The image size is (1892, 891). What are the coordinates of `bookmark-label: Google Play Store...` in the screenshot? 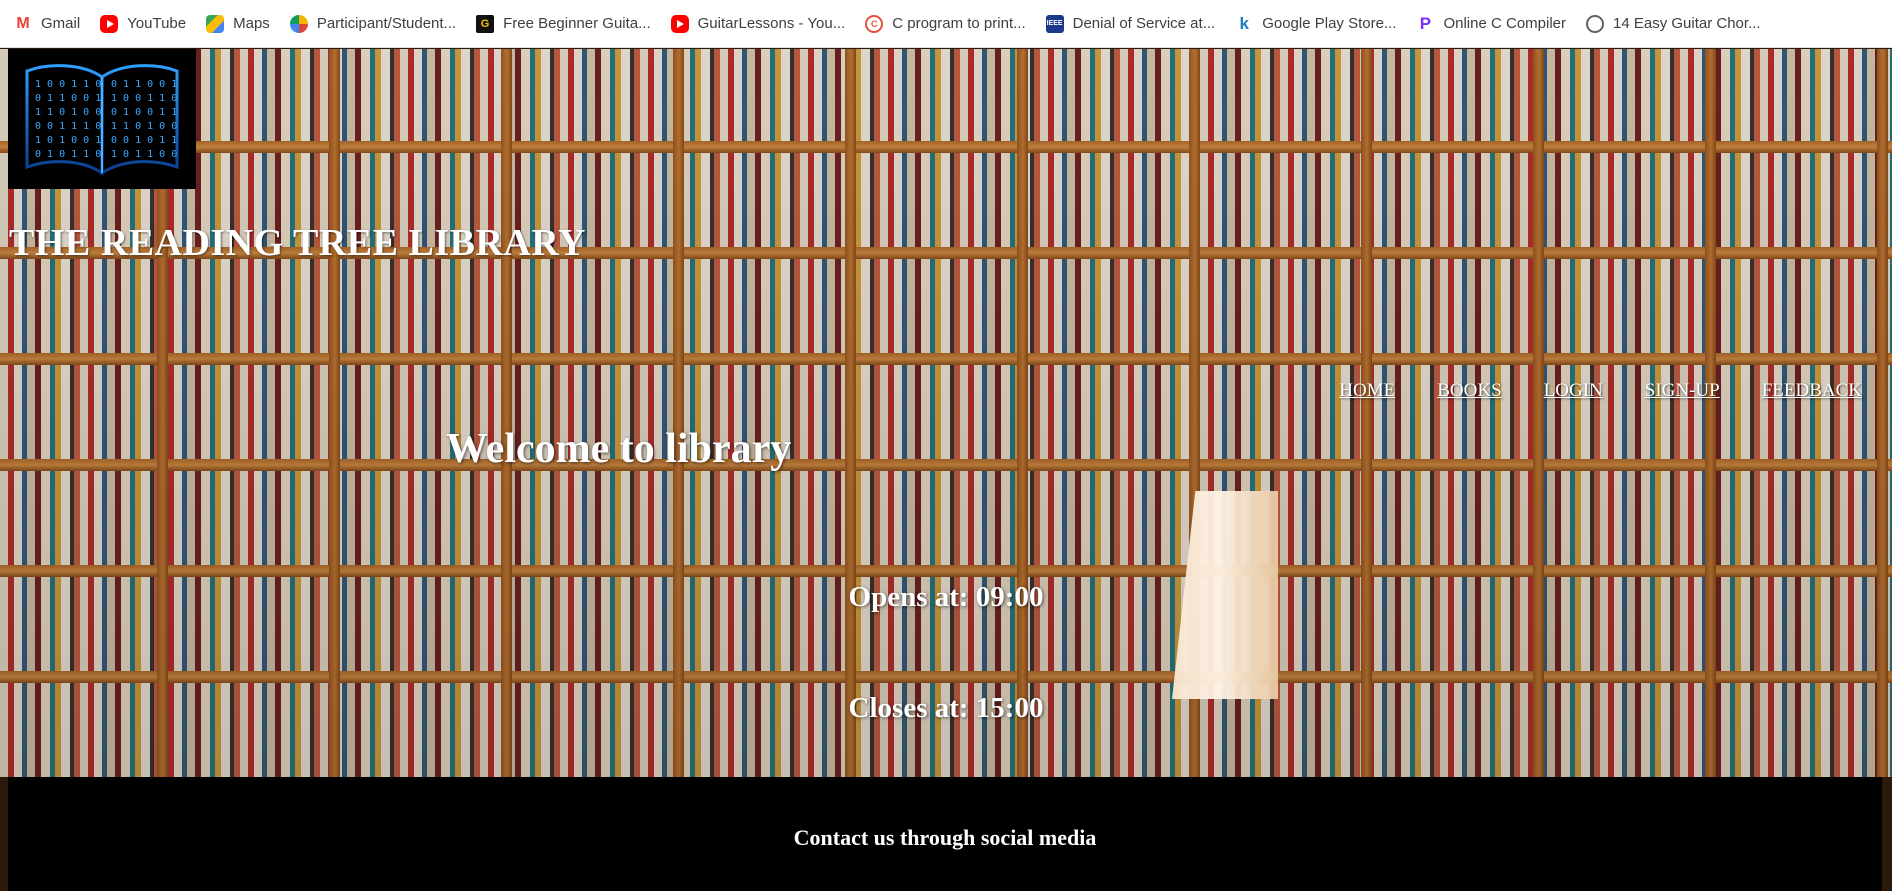 It's located at (1329, 23).